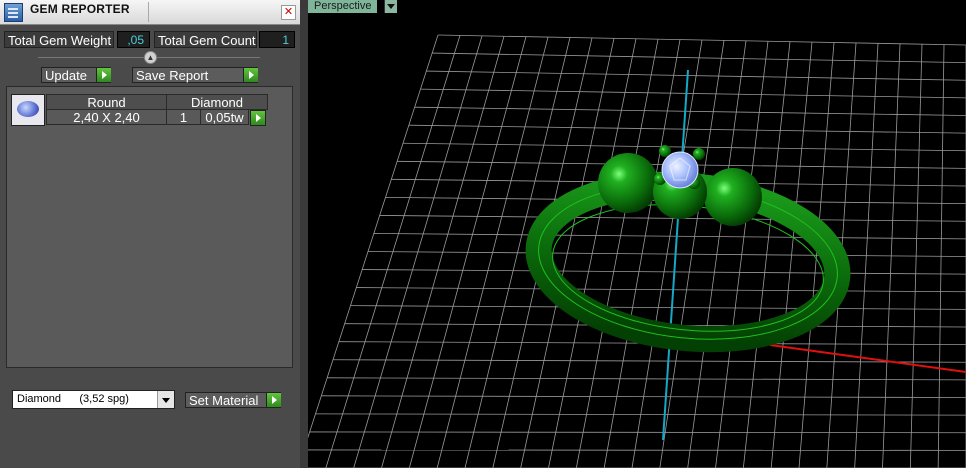 The width and height of the screenshot is (966, 468). Describe the element at coordinates (224, 117) in the screenshot. I see `gem-weight-cell: 0,05tw` at that location.